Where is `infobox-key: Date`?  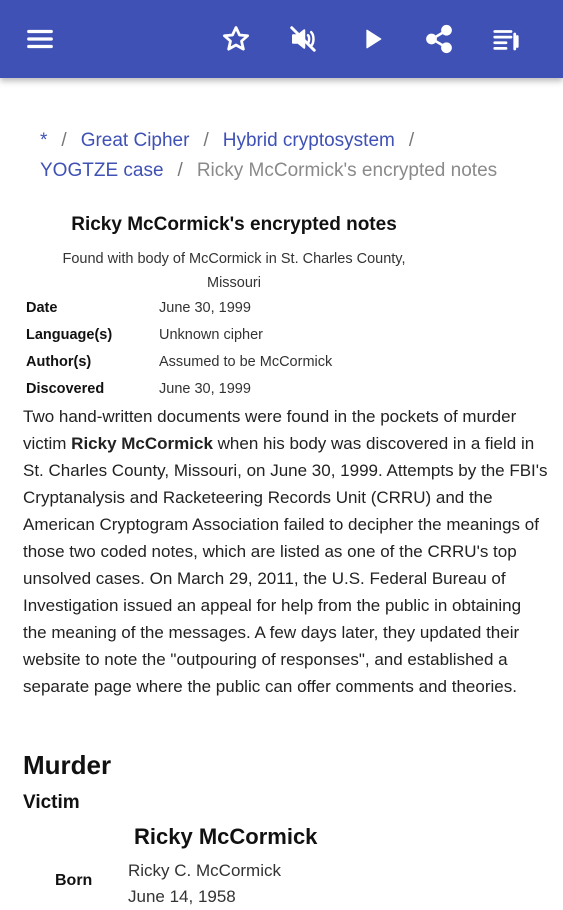 infobox-key: Date is located at coordinates (42, 308).